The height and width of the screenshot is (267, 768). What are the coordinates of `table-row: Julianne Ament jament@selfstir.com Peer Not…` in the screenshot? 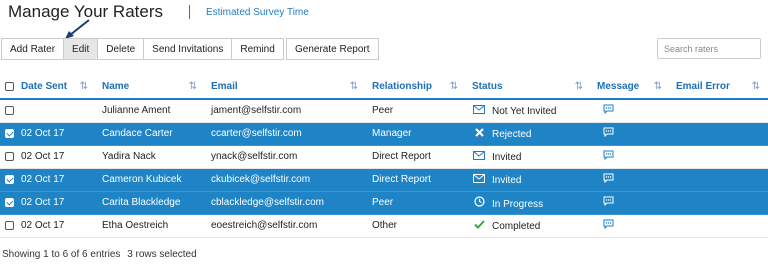 It's located at (384, 111).